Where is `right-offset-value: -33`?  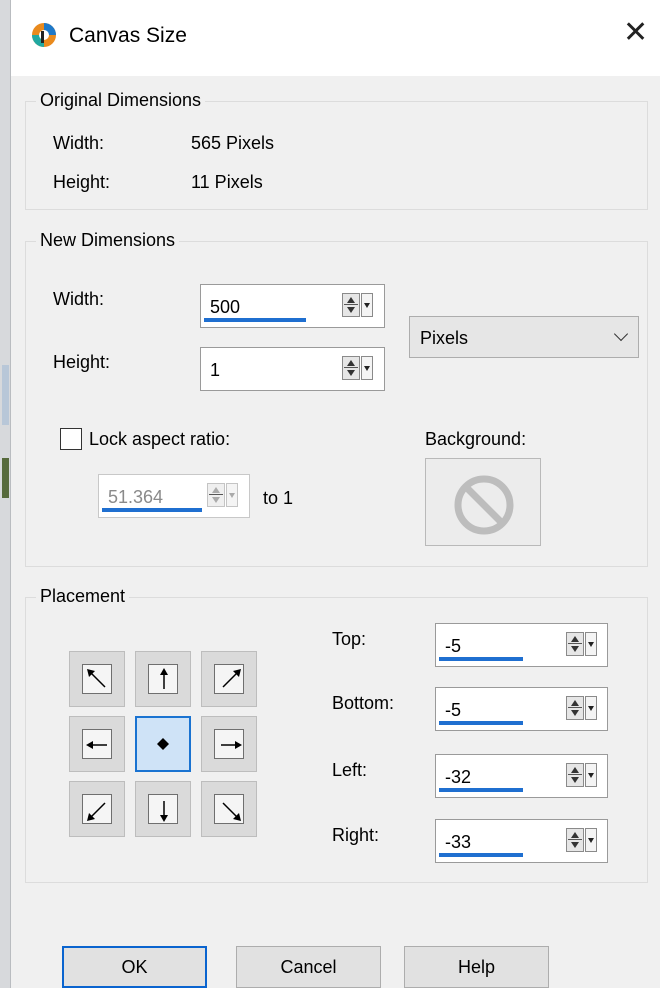
right-offset-value: -33 is located at coordinates (458, 842).